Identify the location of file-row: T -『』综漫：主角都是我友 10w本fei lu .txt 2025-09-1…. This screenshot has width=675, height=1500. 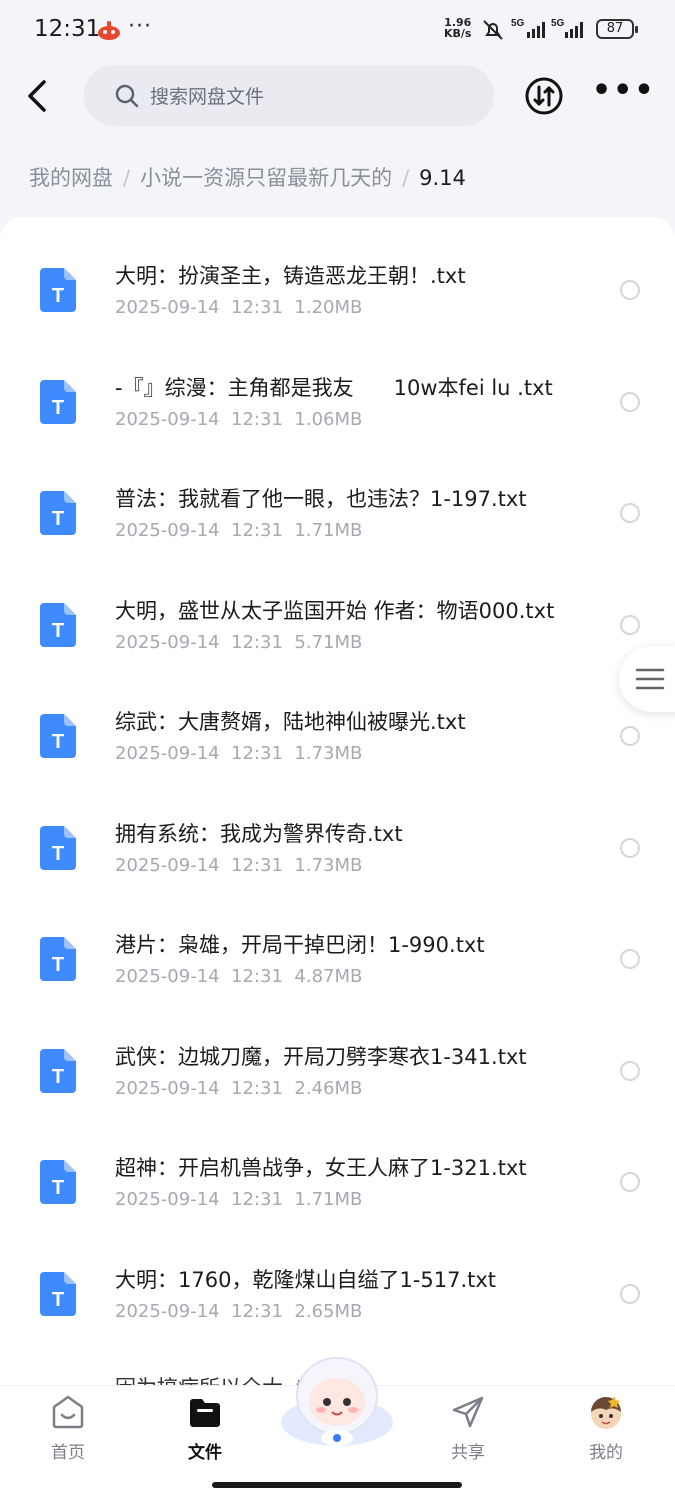
(337, 384).